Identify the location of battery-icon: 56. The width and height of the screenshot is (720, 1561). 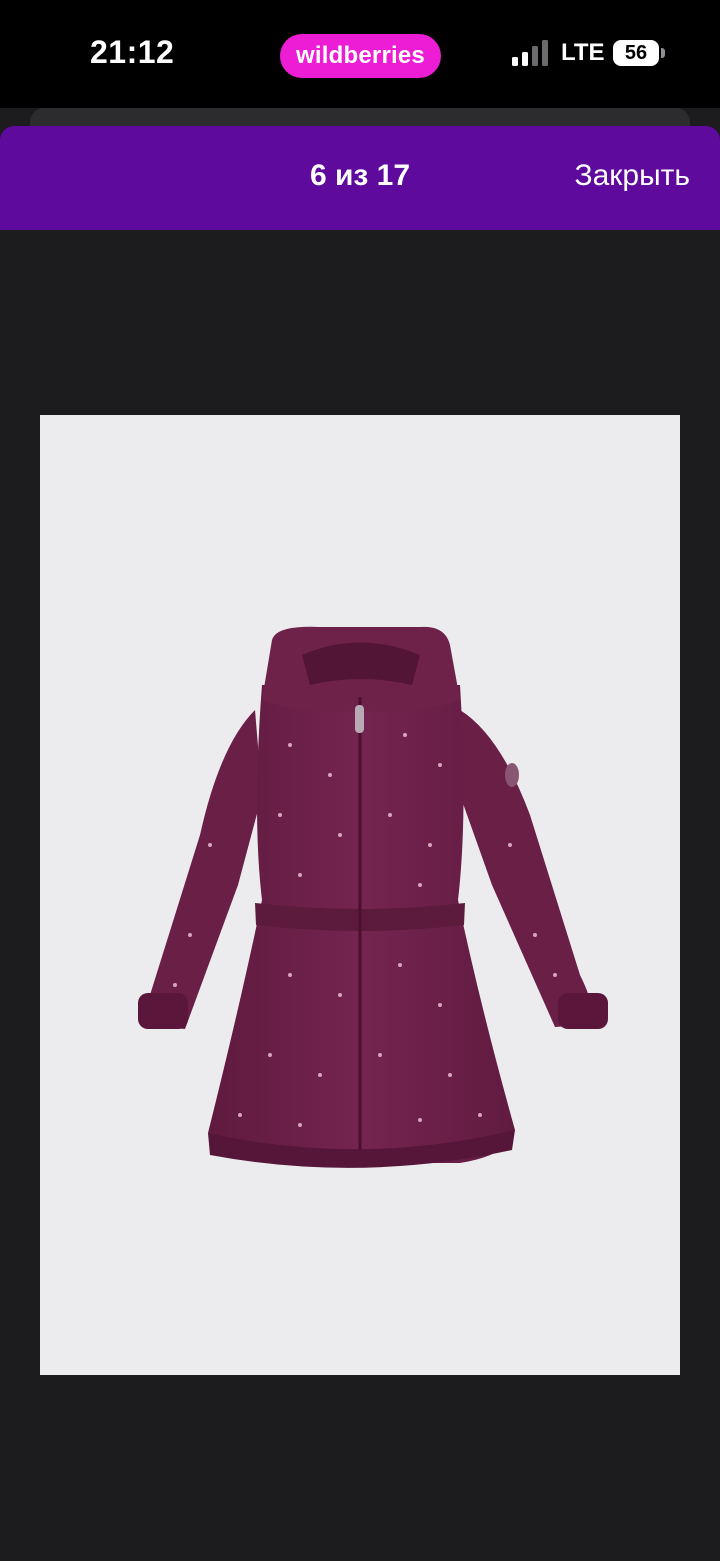
(636, 53).